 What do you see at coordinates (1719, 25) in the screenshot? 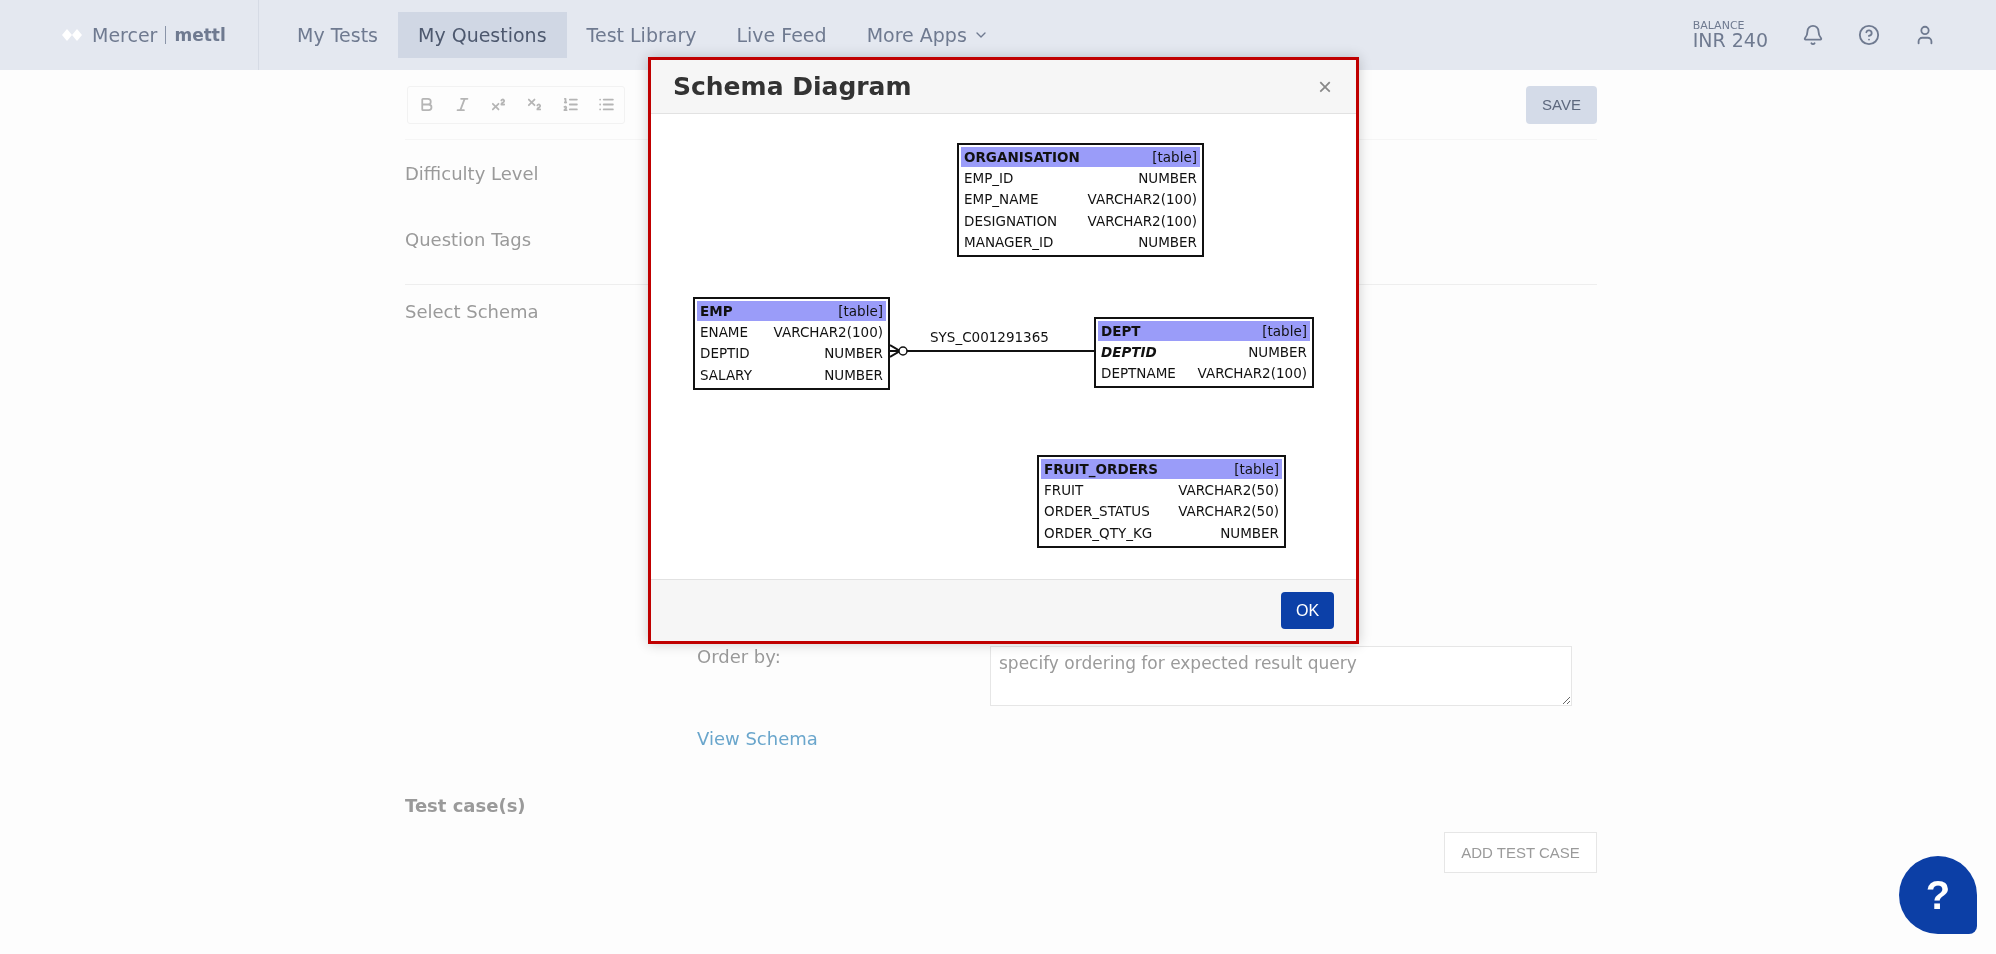
I see `balance-label: BALANCE` at bounding box center [1719, 25].